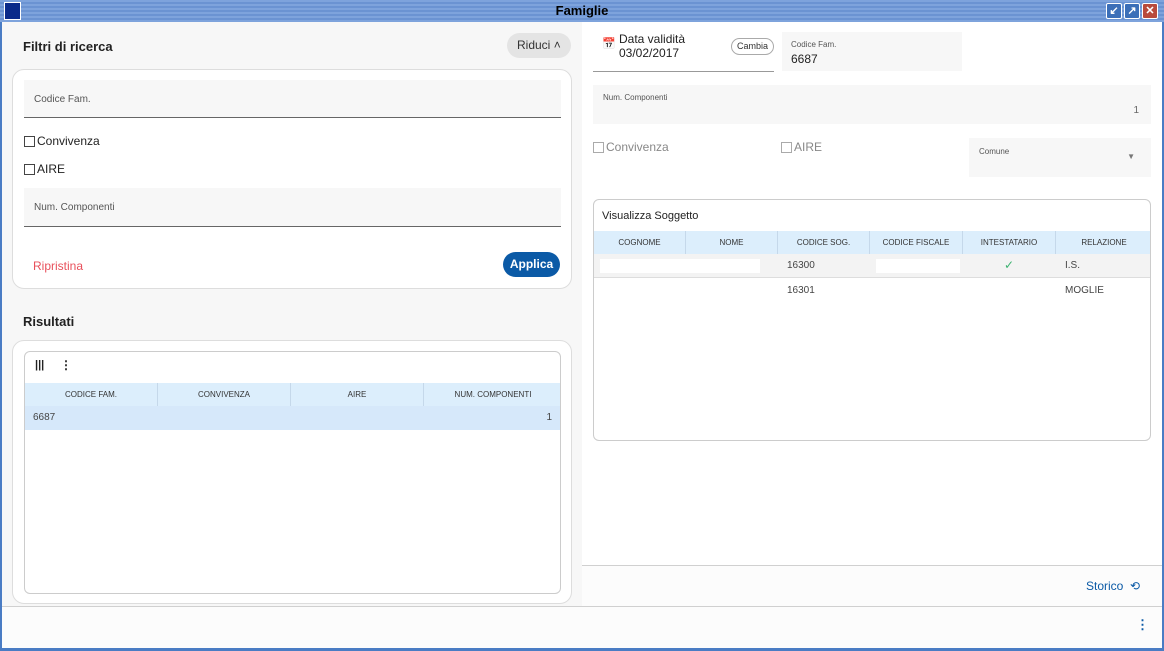 Image resolution: width=1164 pixels, height=651 pixels. I want to click on columns-icon: |||, so click(39, 365).